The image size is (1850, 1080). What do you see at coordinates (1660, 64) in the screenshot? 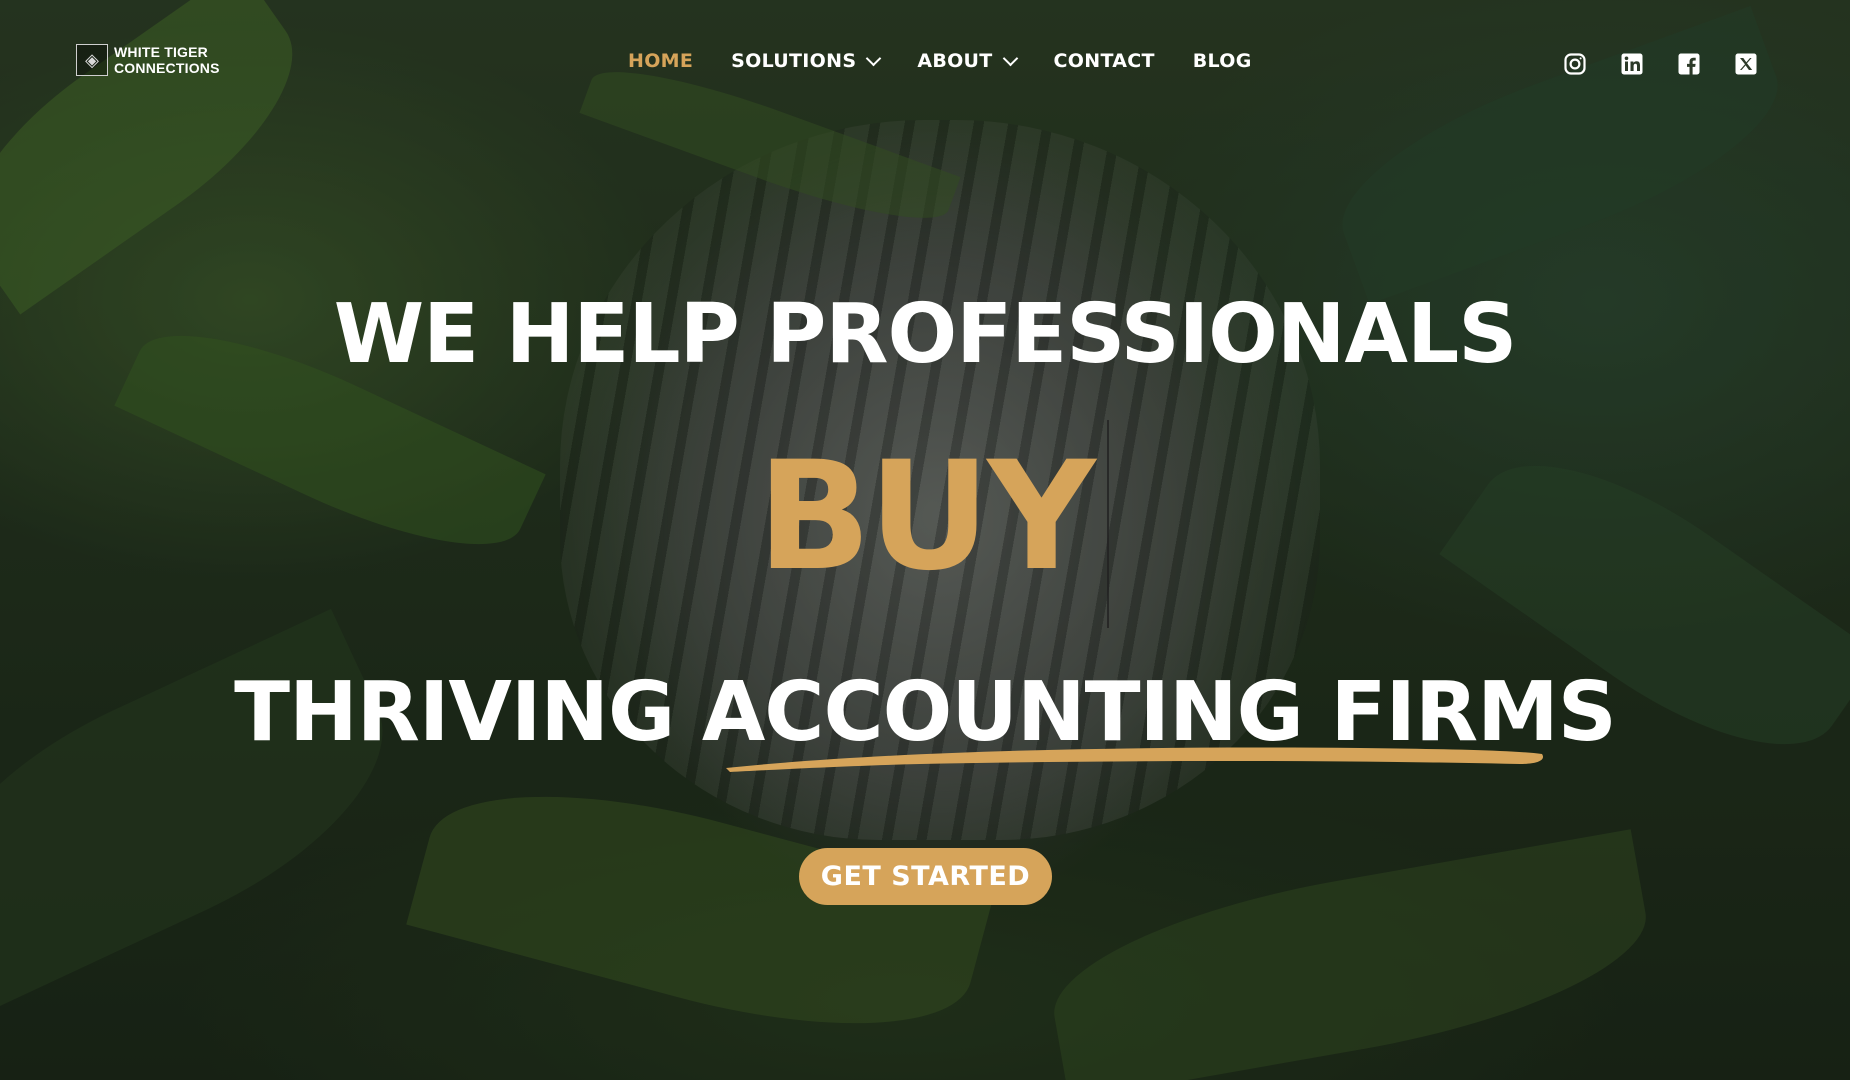
I see `social-links` at bounding box center [1660, 64].